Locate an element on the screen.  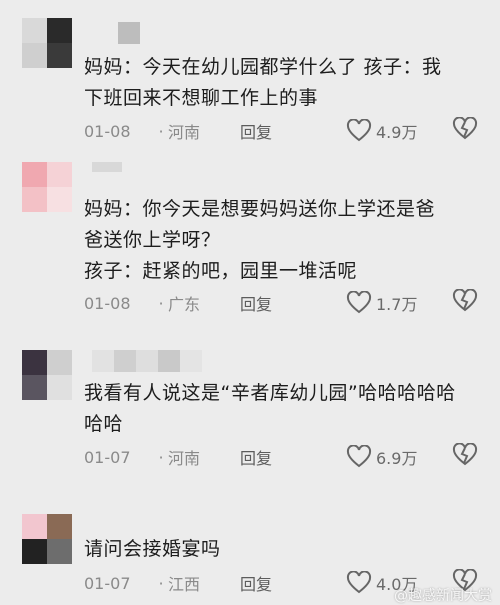
comment-text-line: 哈哈 is located at coordinates (104, 424).